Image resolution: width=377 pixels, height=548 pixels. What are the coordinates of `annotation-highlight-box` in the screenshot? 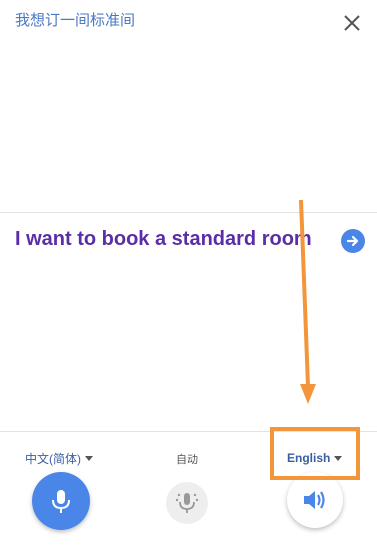 It's located at (315, 453).